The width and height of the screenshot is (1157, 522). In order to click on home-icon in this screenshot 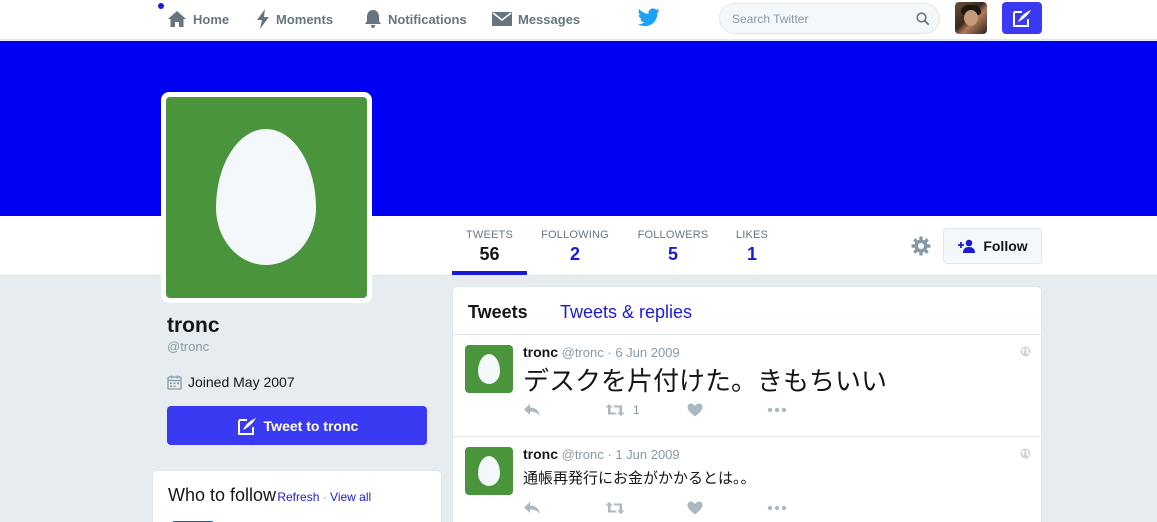, I will do `click(177, 19)`.